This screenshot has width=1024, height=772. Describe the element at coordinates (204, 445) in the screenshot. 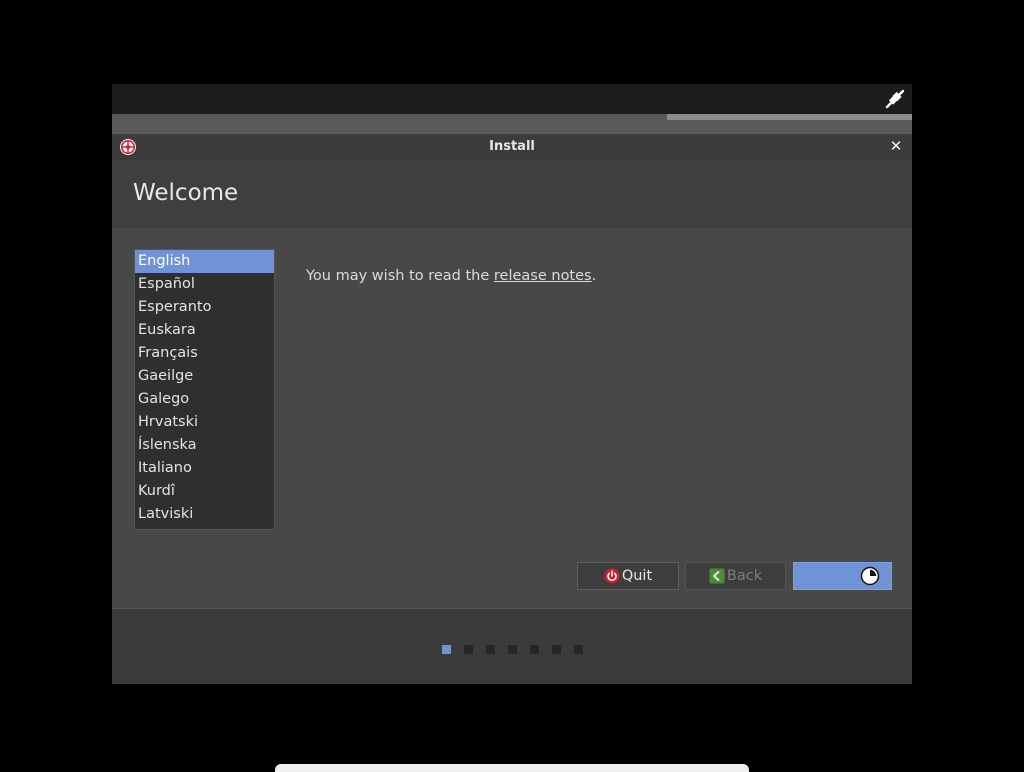

I see `language-item: Íslenska` at that location.